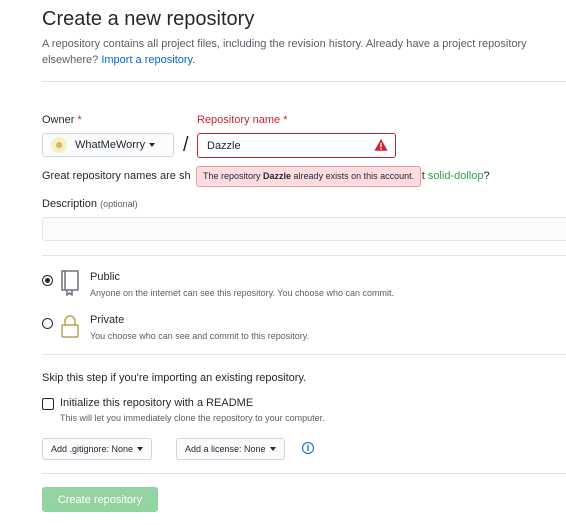 This screenshot has height=525, width=566. Describe the element at coordinates (119, 204) in the screenshot. I see `optional-hint: (optional)` at that location.